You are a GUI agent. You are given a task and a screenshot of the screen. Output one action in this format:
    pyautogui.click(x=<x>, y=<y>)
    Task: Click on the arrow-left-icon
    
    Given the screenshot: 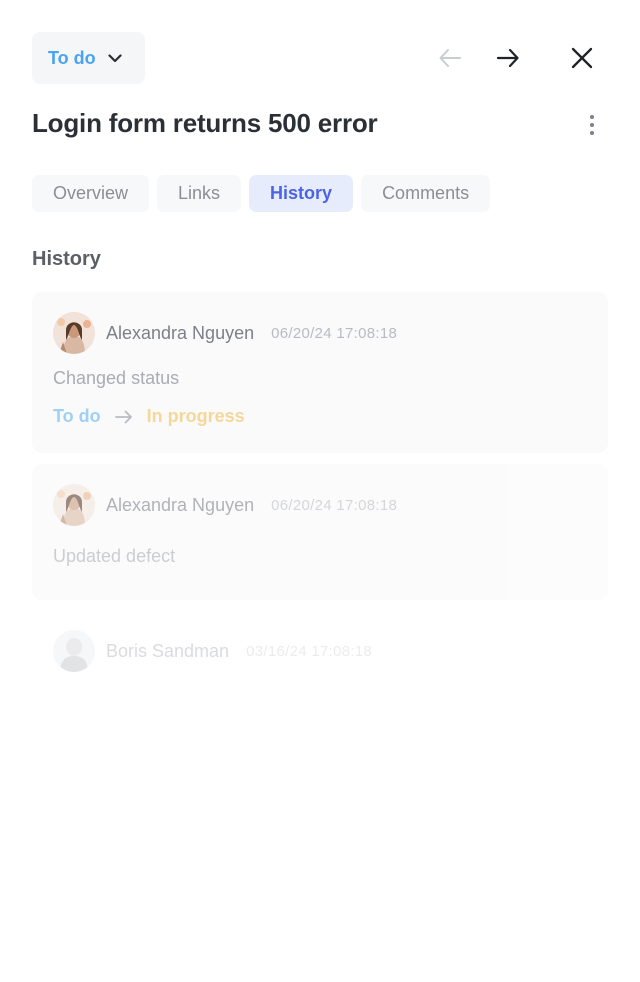 What is the action you would take?
    pyautogui.click(x=450, y=58)
    